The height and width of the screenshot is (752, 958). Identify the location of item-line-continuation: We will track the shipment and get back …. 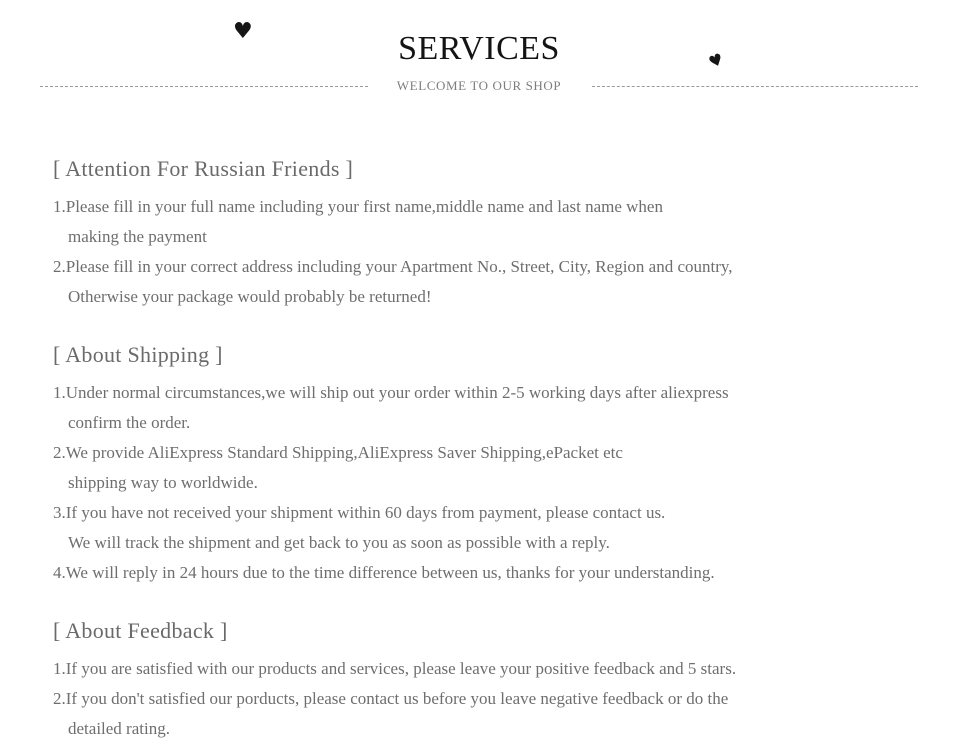
(339, 542).